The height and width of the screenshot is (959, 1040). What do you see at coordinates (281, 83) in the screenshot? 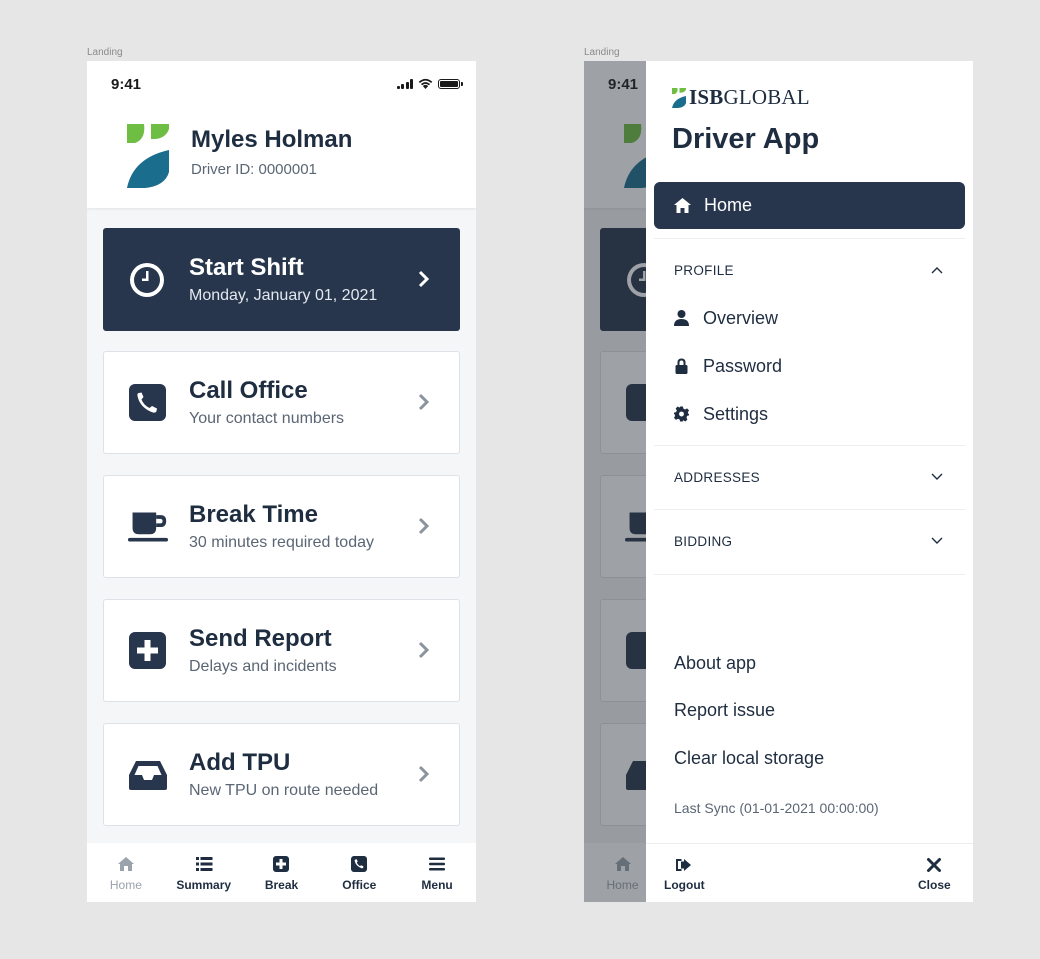
I see `status-bar: 9:41` at bounding box center [281, 83].